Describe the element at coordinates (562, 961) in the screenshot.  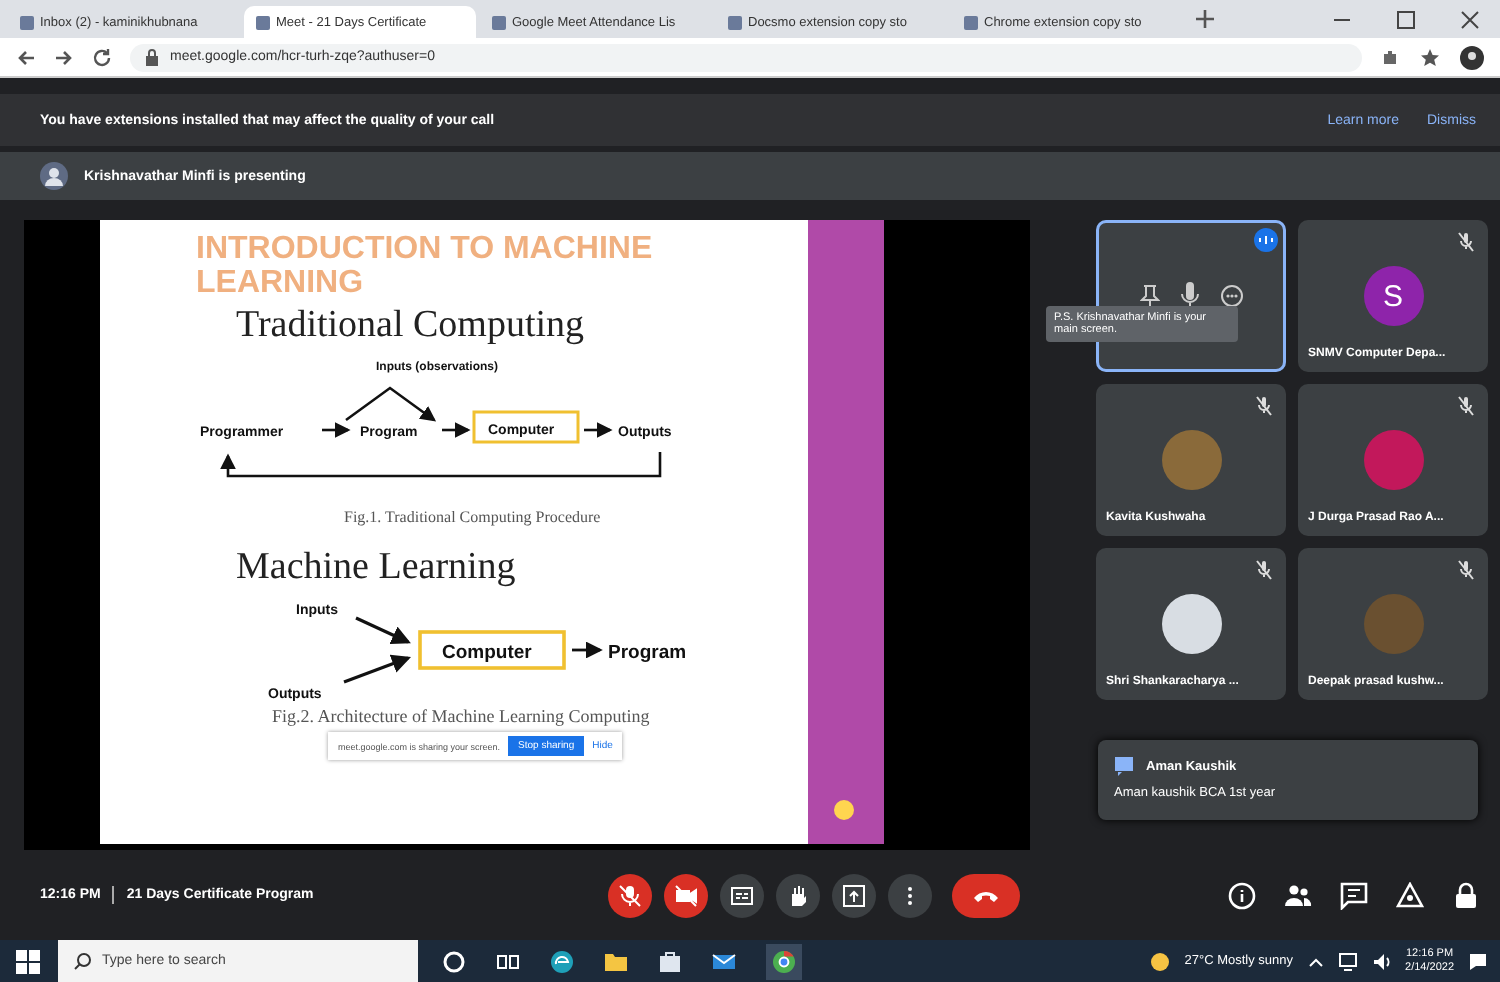
I see `edge-icon` at that location.